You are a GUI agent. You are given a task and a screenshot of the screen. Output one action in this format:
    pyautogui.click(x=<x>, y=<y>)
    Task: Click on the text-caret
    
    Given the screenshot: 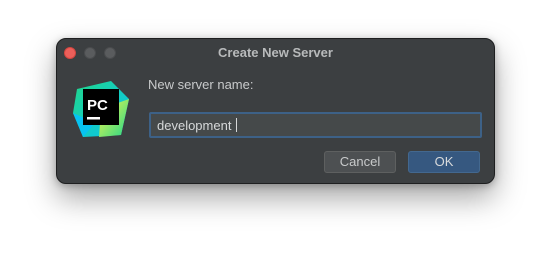 What is the action you would take?
    pyautogui.click(x=236, y=125)
    